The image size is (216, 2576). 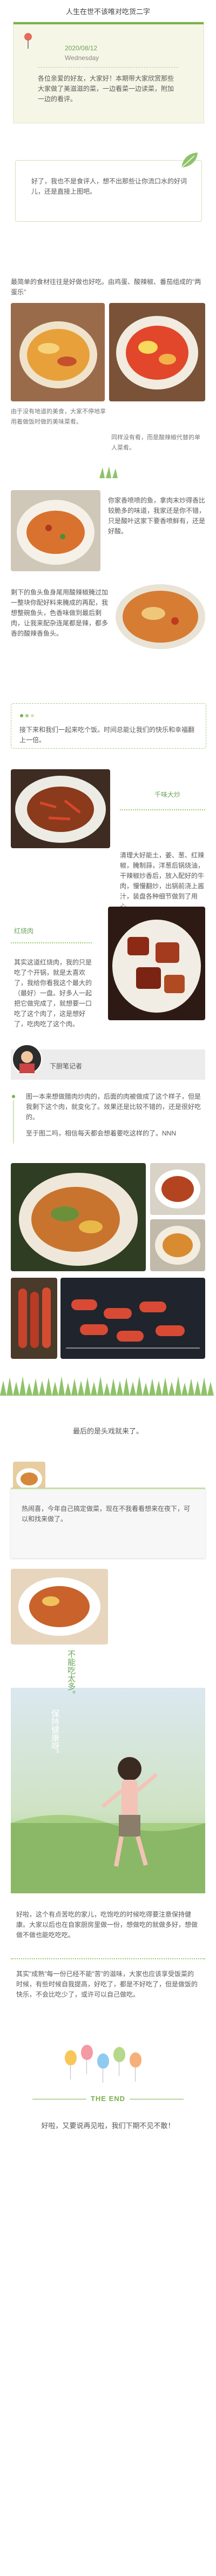 What do you see at coordinates (107, 735) in the screenshot?
I see `notice-text: 接下来和我们一起来吃个饭。时间总能让我们的快乐和幸福翻上一倍。` at bounding box center [107, 735].